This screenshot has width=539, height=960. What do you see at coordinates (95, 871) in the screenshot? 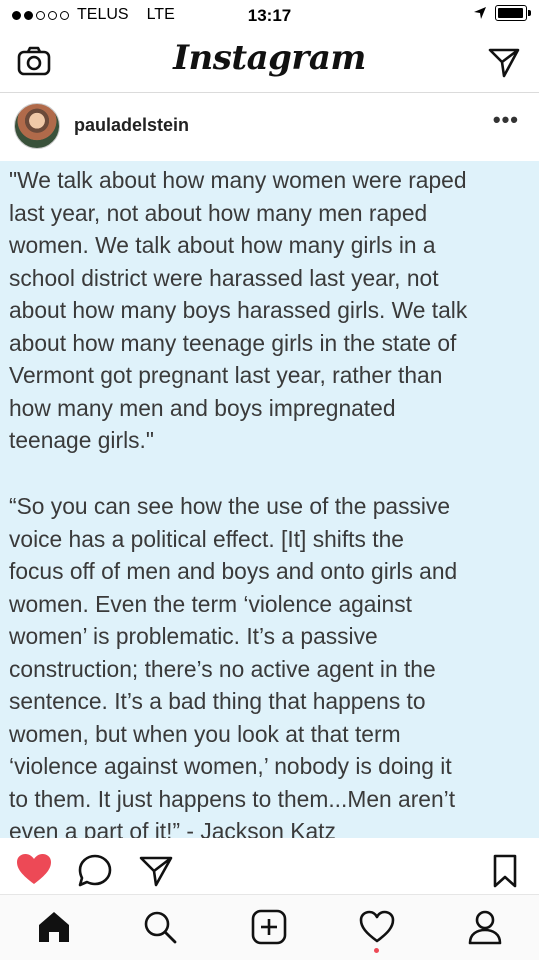
I see `comment-icon` at bounding box center [95, 871].